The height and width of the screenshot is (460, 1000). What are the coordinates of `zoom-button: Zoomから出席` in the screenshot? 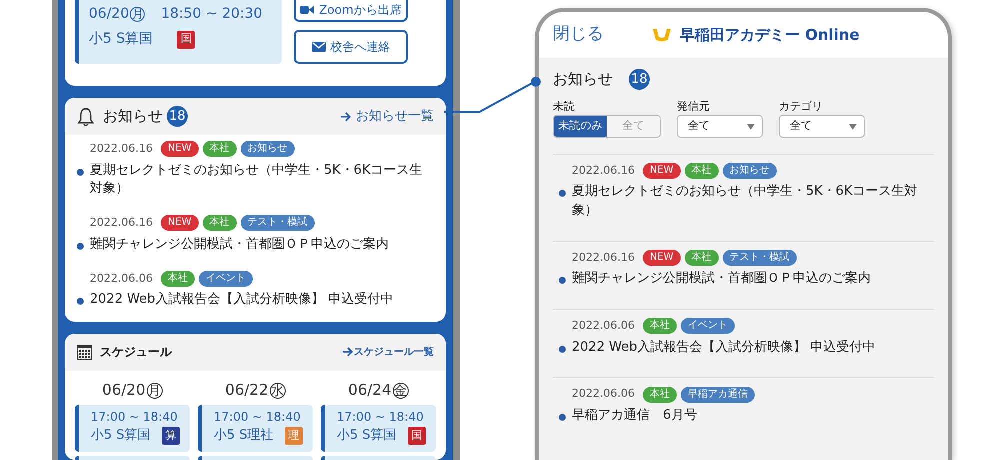 It's located at (351, 11).